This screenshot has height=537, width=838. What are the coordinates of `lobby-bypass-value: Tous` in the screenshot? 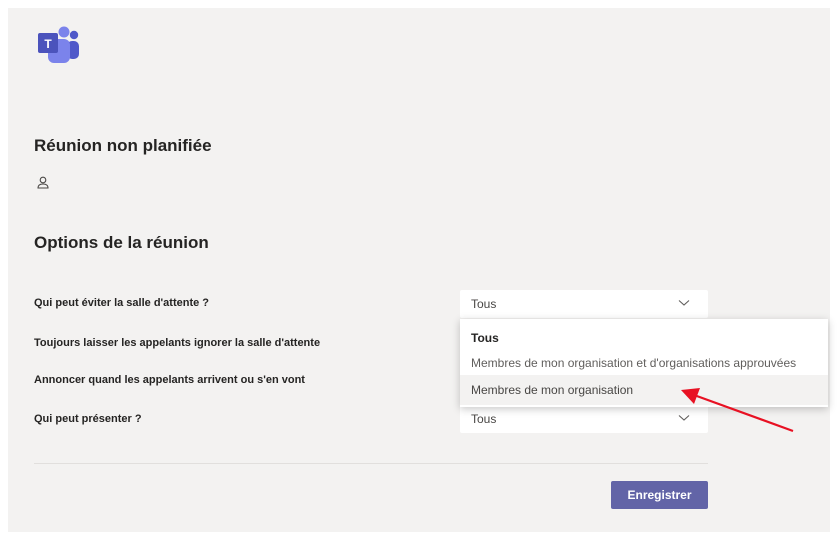 It's located at (484, 304).